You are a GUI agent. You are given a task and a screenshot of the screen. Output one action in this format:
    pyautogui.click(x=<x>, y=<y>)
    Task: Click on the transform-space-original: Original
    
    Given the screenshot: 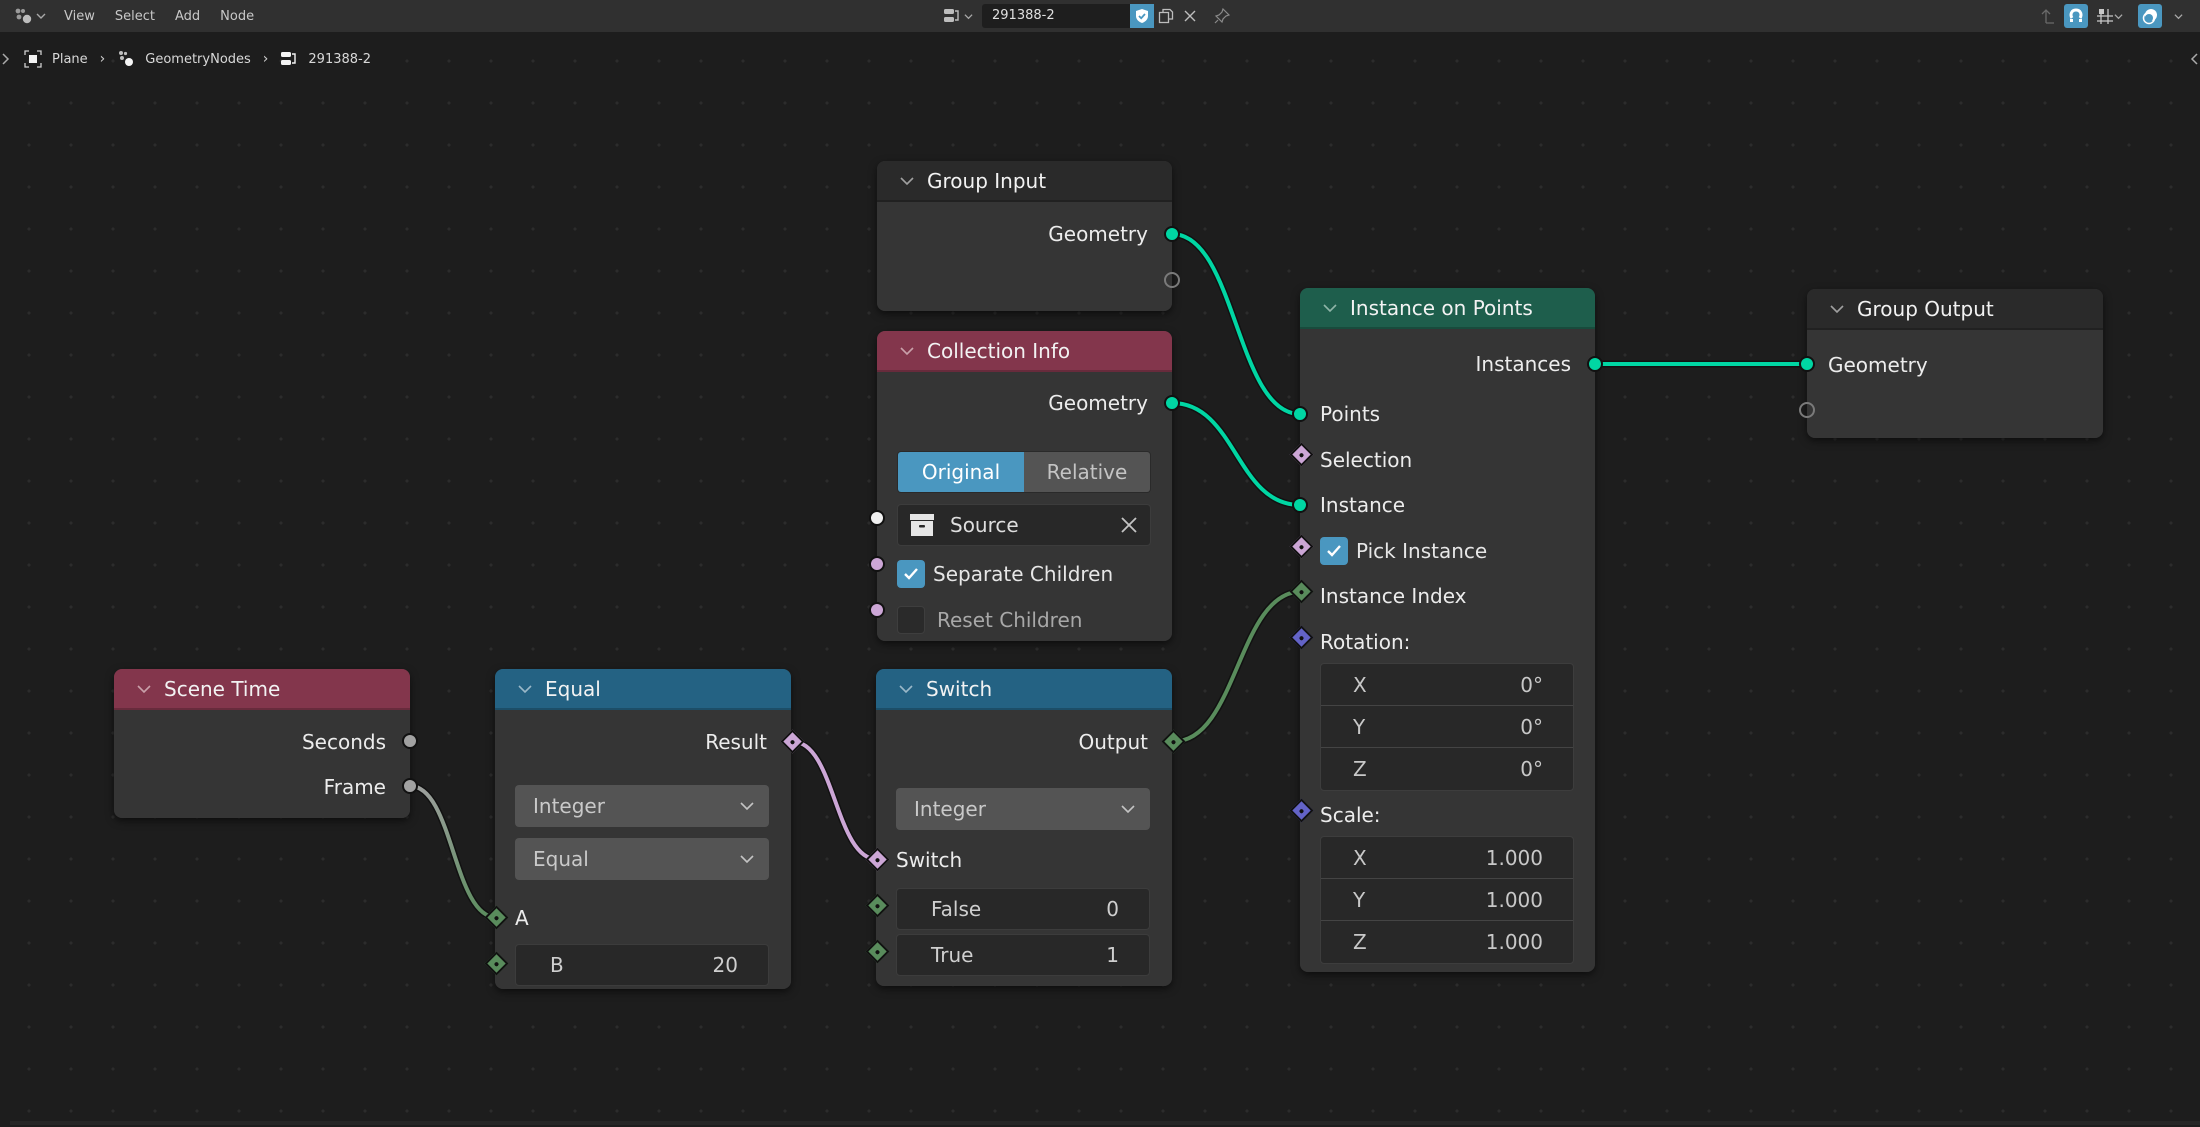 What is the action you would take?
    pyautogui.click(x=961, y=472)
    